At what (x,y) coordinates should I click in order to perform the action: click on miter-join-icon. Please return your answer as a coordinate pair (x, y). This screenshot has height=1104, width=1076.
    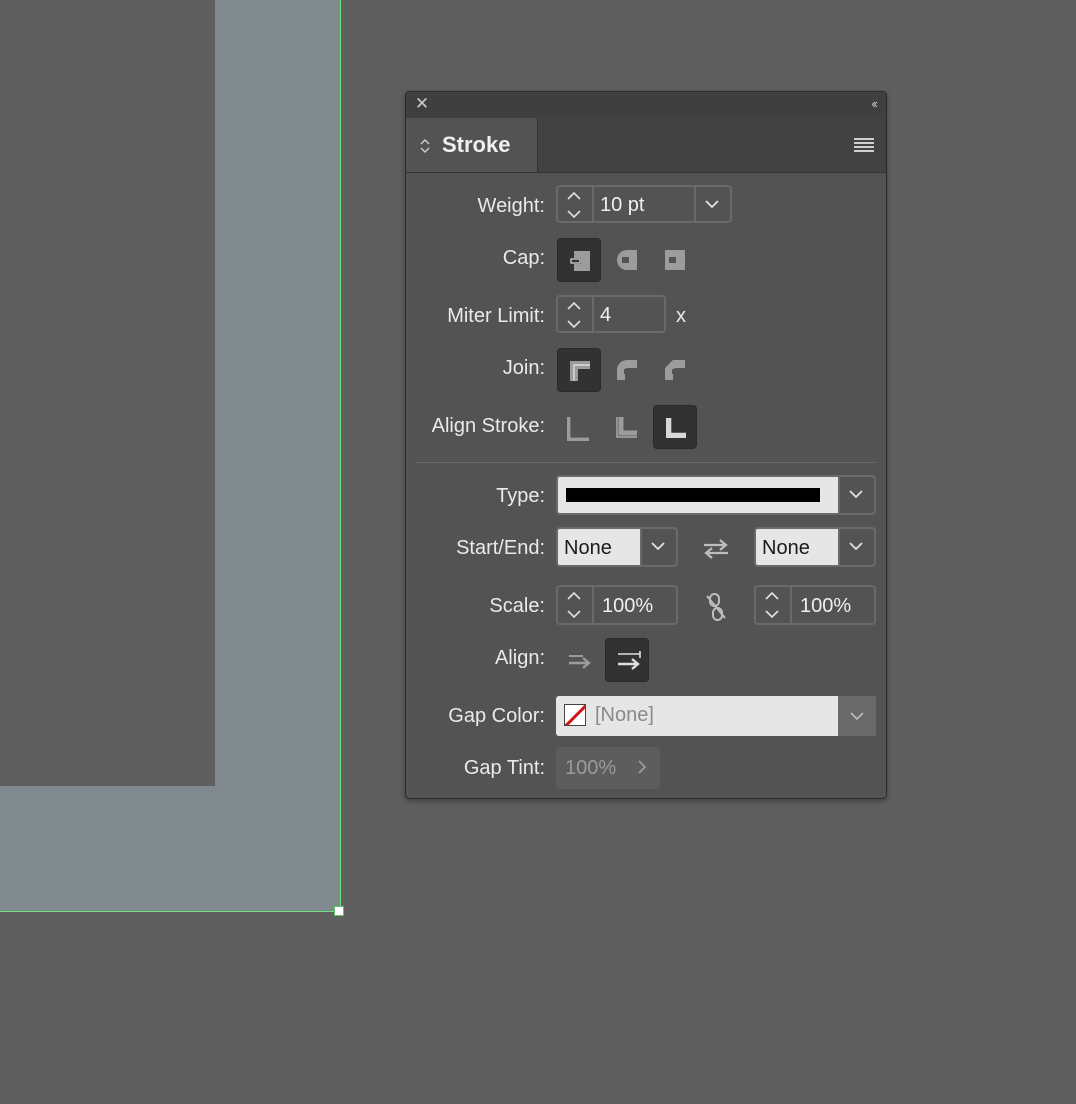
    Looking at the image, I should click on (580, 371).